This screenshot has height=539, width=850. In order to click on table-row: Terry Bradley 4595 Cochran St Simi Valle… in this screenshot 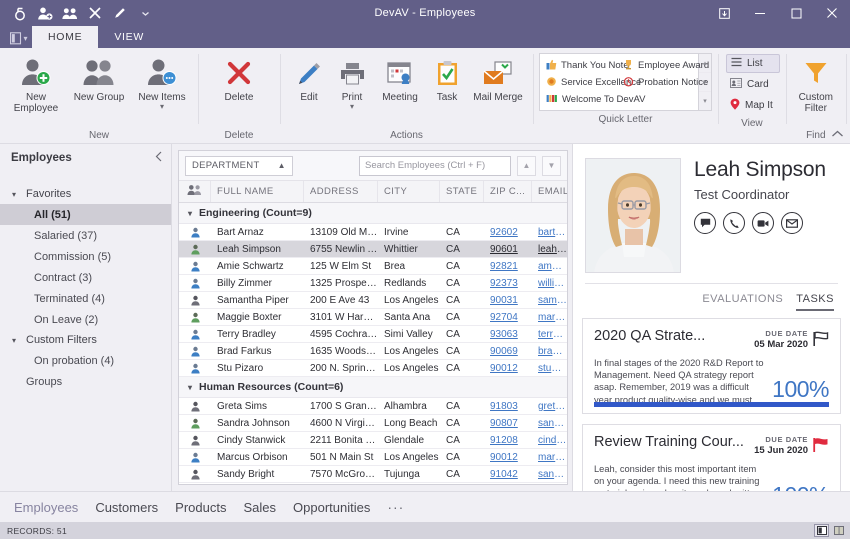, I will do `click(373, 334)`.